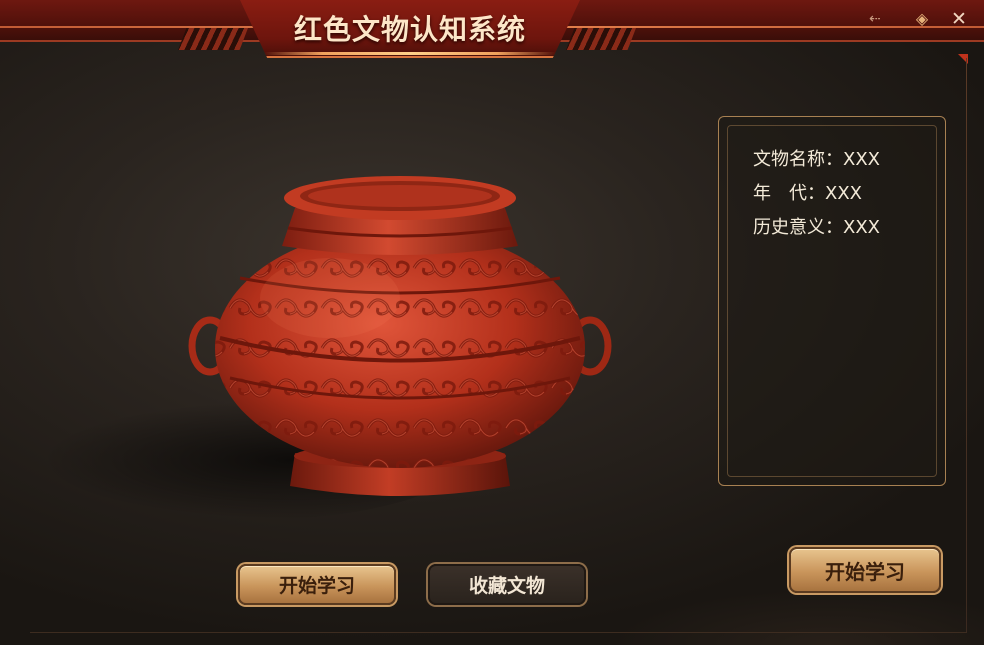 The image size is (984, 645). I want to click on app-title: 红色文物认知系统, so click(409, 29).